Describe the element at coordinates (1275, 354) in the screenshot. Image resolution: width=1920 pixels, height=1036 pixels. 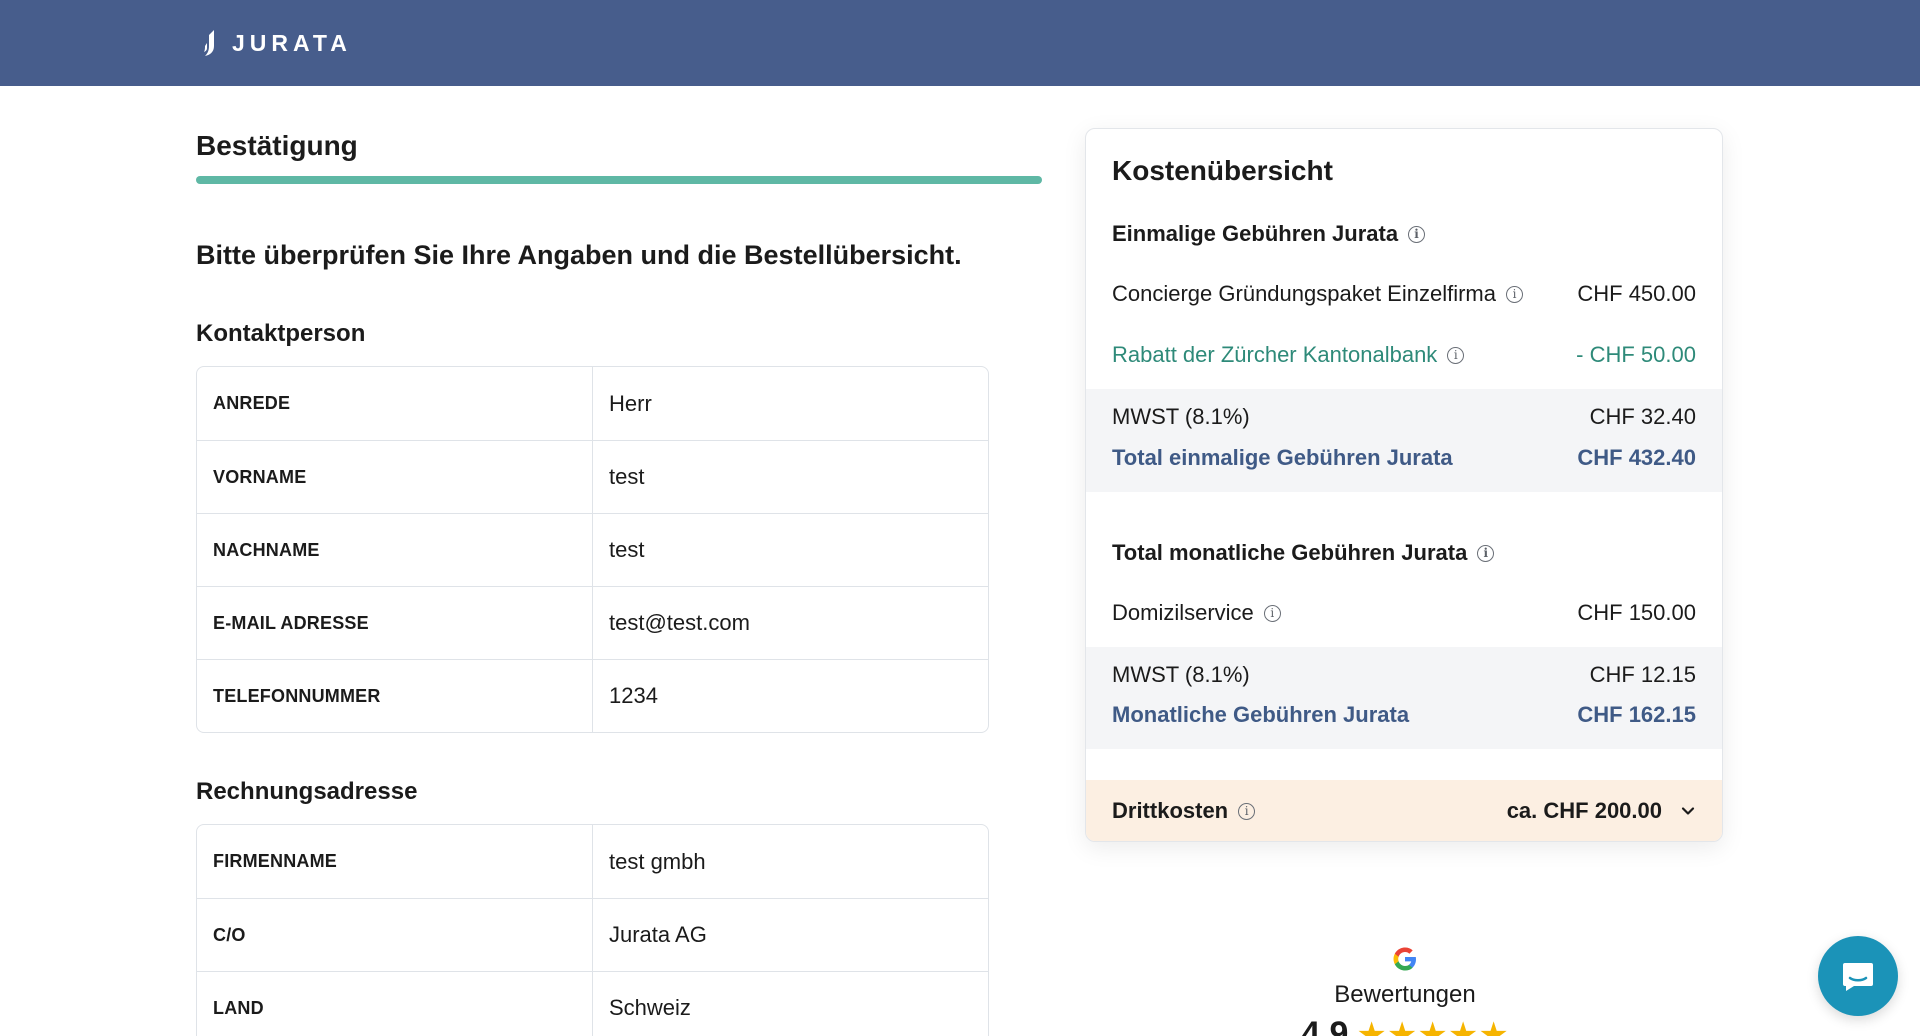
I see `discount-label: Rabatt der Zürcher Kantonalbank` at that location.